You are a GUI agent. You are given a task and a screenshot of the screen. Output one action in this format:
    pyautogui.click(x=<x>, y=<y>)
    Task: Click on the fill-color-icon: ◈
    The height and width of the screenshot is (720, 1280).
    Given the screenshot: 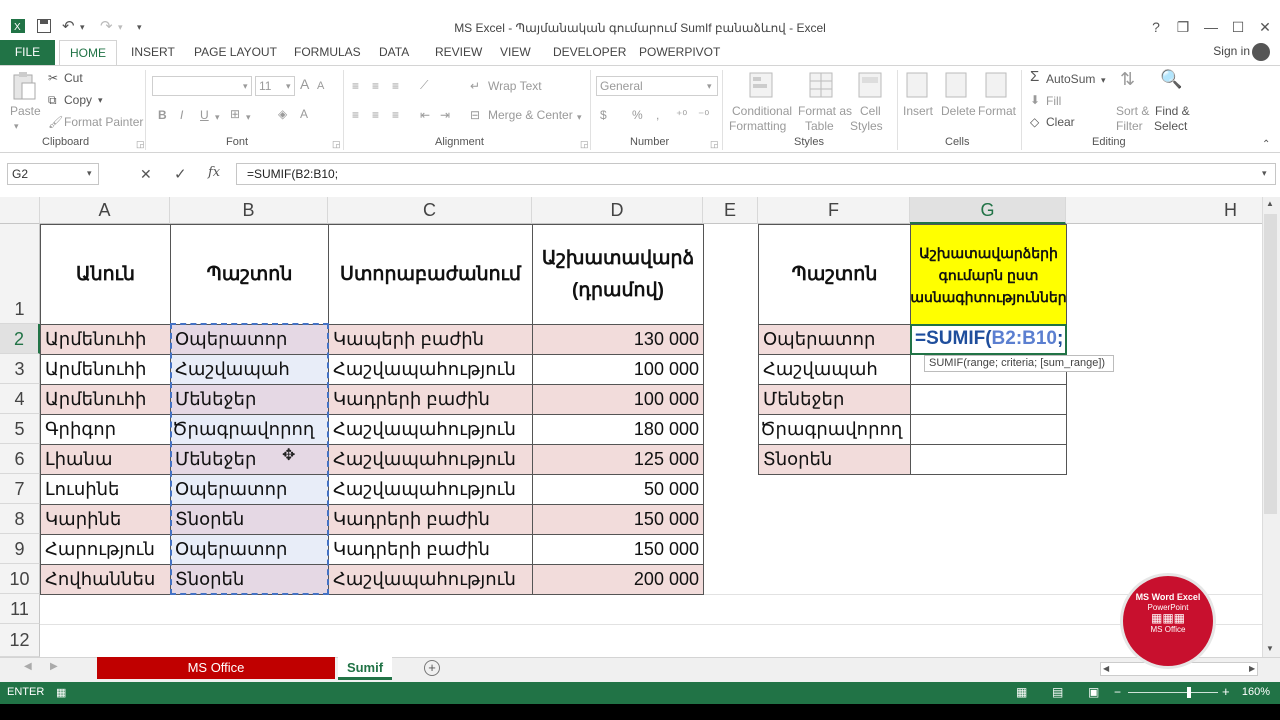 What is the action you would take?
    pyautogui.click(x=282, y=114)
    